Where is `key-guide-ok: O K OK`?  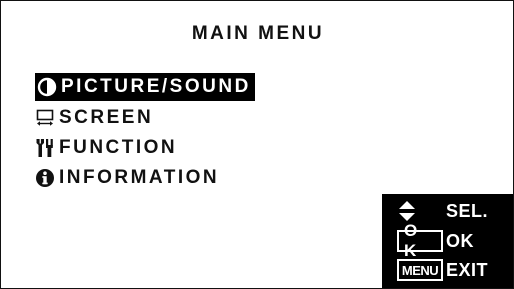 key-guide-ok: O K OK is located at coordinates (447, 240).